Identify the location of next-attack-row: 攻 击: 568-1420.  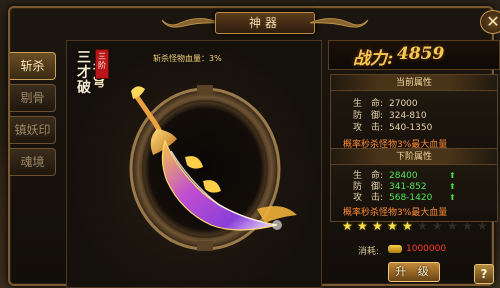
(392, 198).